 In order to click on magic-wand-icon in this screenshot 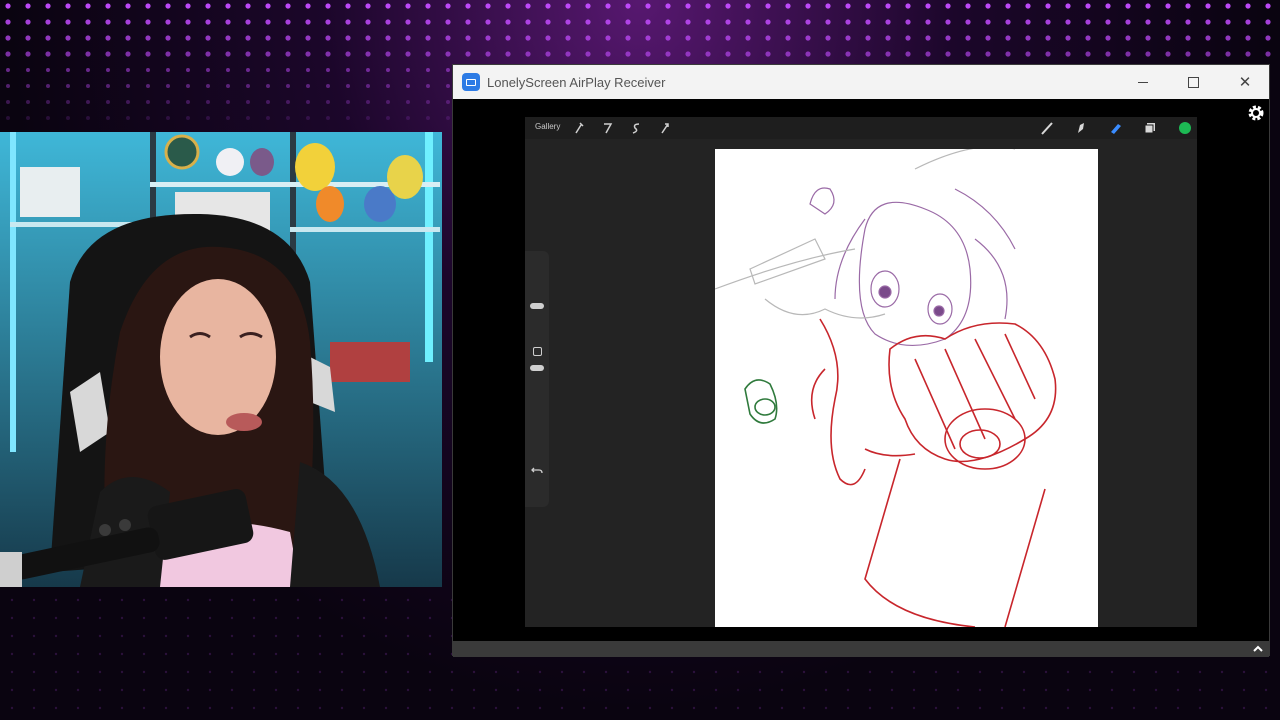, I will do `click(608, 128)`.